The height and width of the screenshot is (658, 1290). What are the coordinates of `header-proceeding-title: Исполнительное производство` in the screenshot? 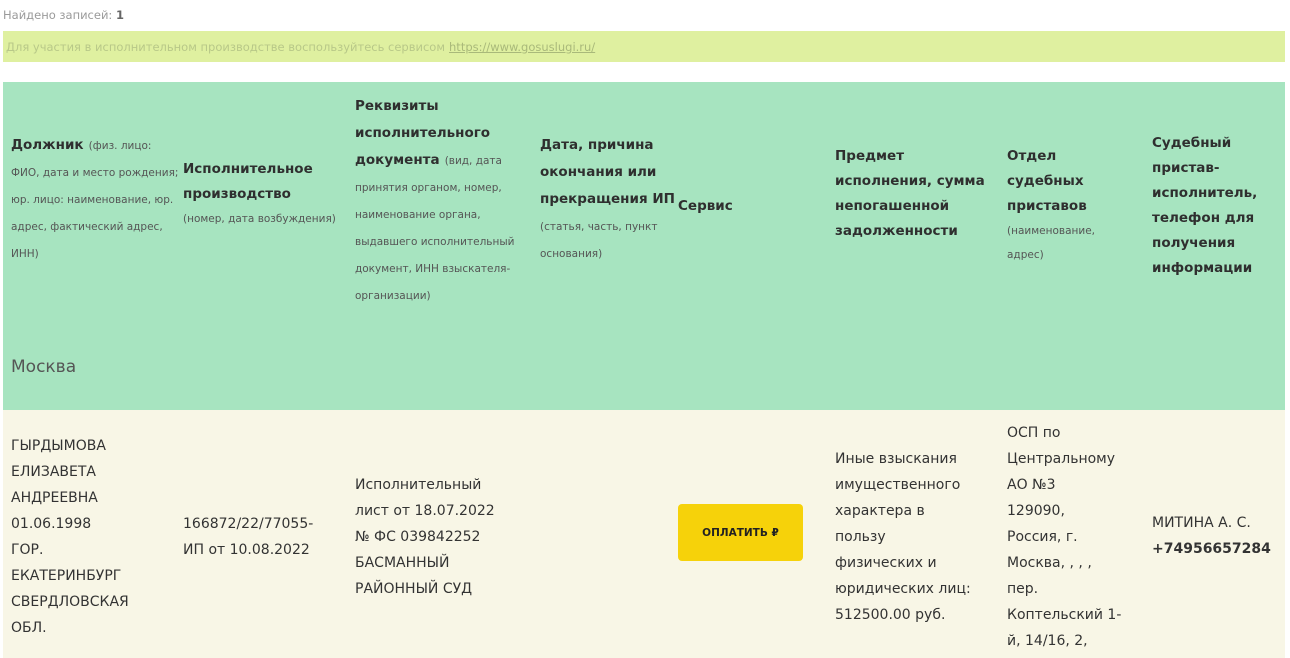 It's located at (248, 181).